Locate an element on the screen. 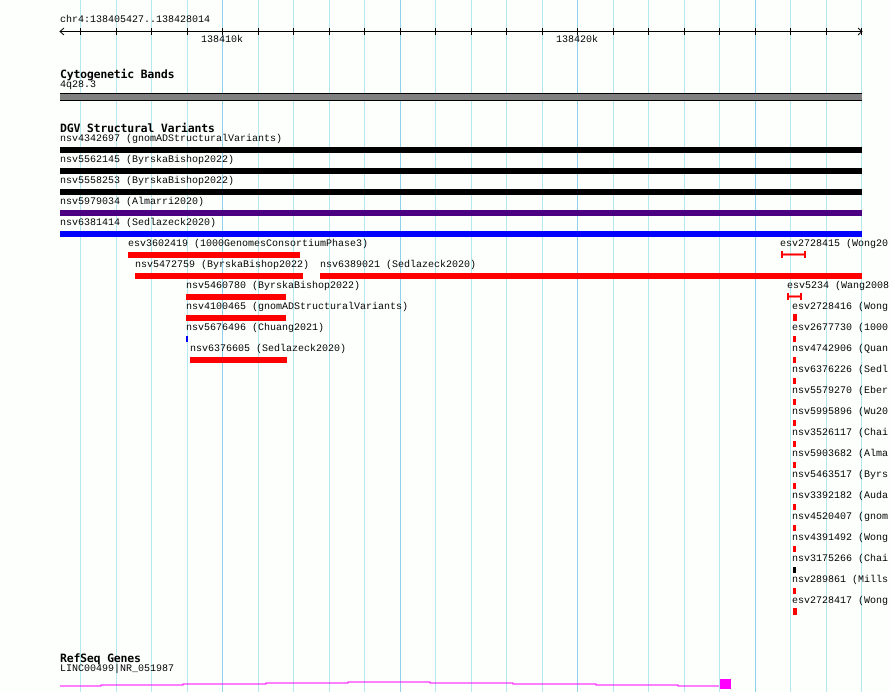  feature-label: nsv5676496 (Chuang2021) is located at coordinates (255, 329).